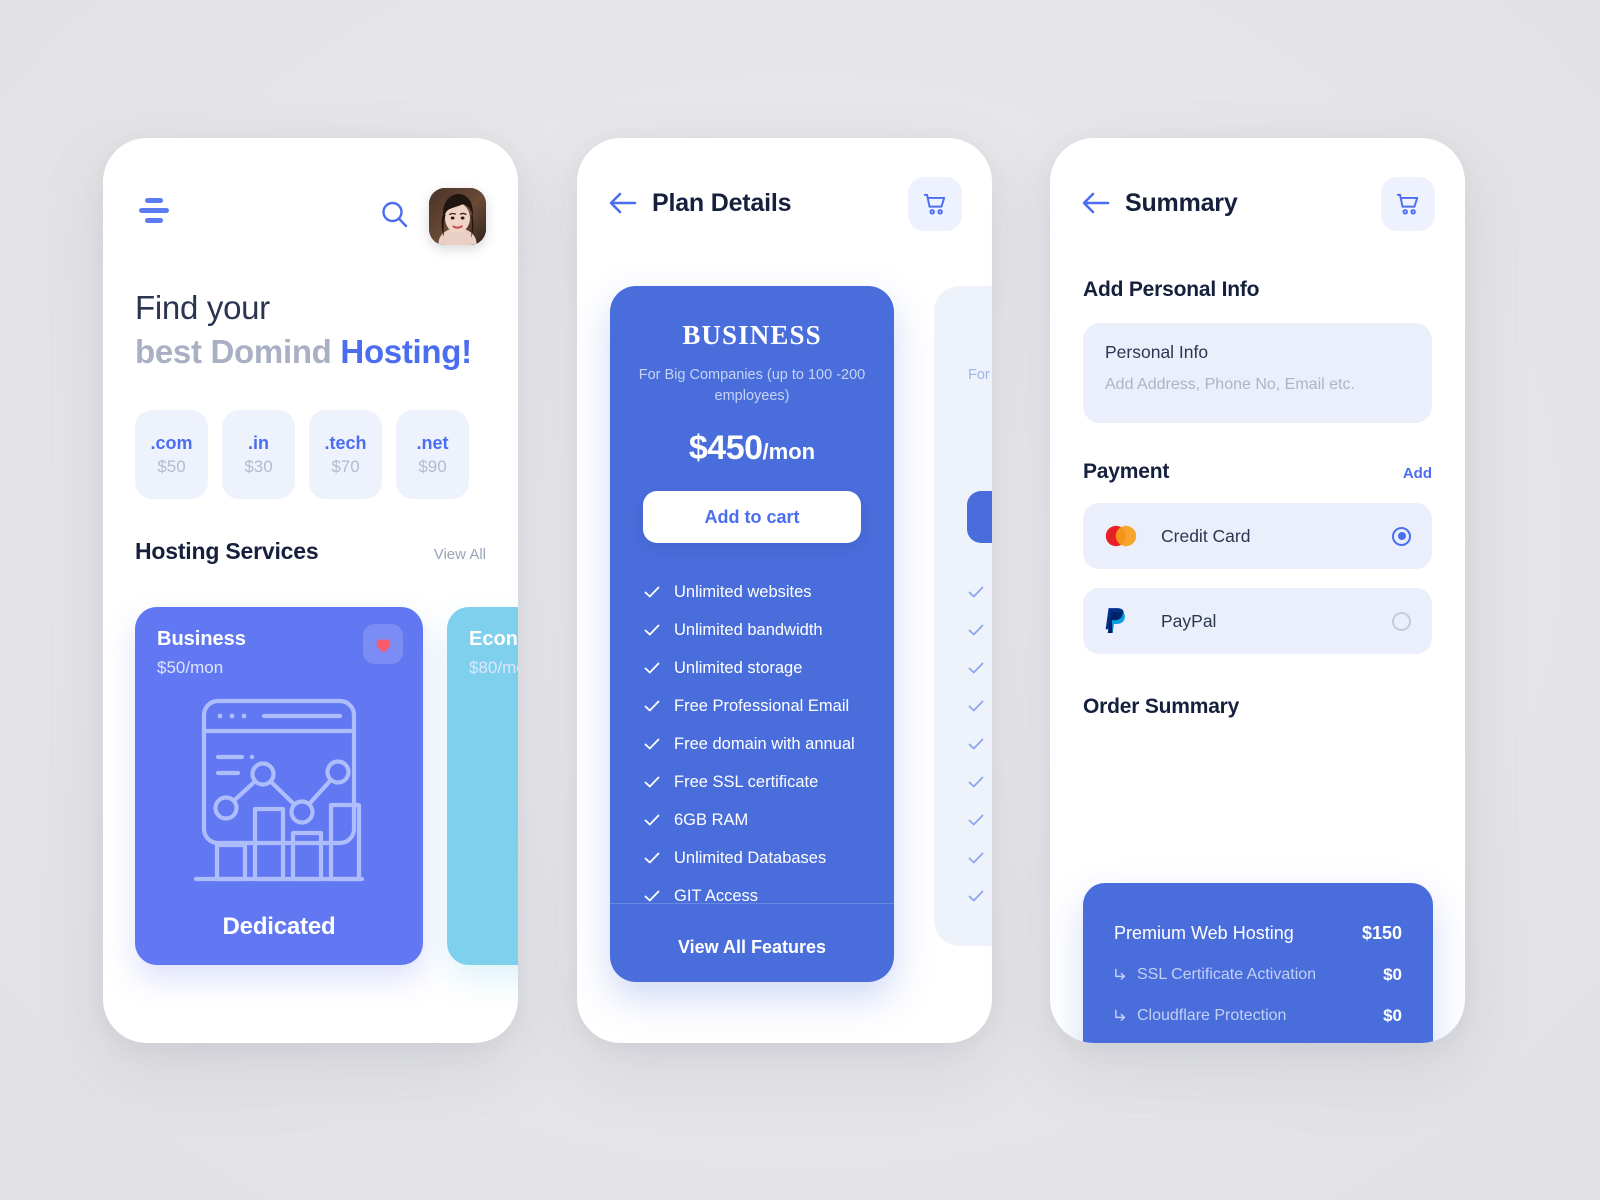 Image resolution: width=1600 pixels, height=1200 pixels. Describe the element at coordinates (1381, 933) in the screenshot. I see `order-item-value: $150` at that location.